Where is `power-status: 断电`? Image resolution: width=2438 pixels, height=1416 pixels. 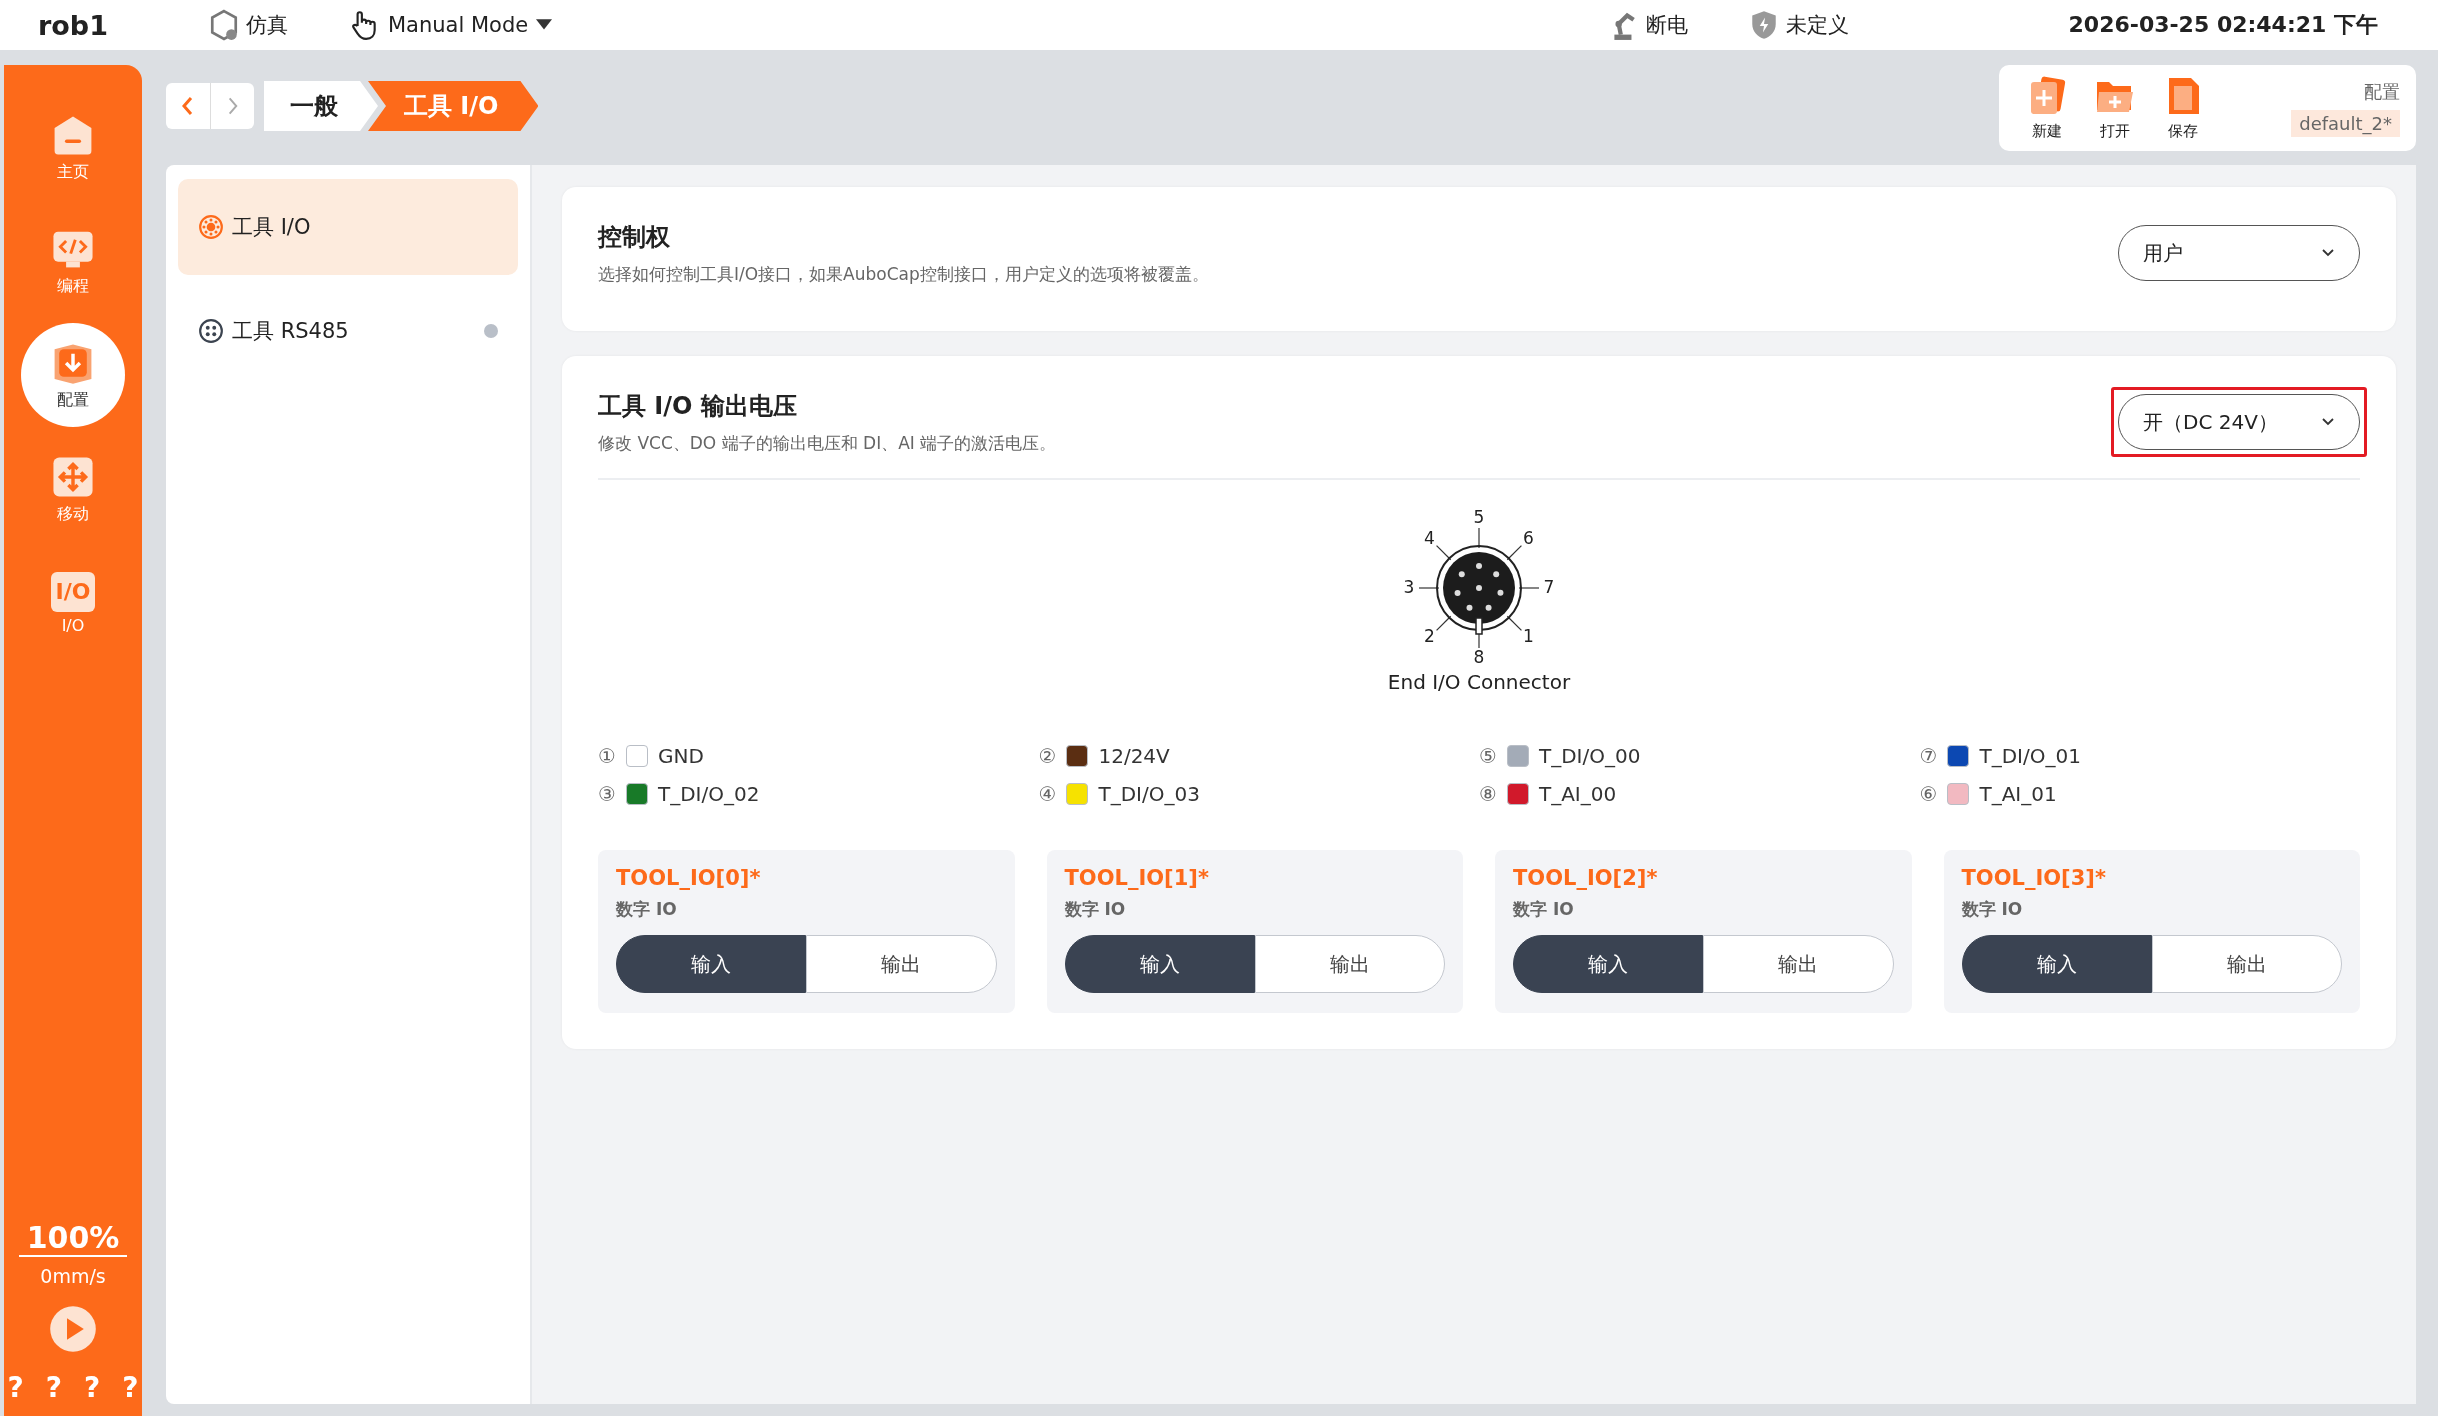 power-status: 断电 is located at coordinates (1666, 25).